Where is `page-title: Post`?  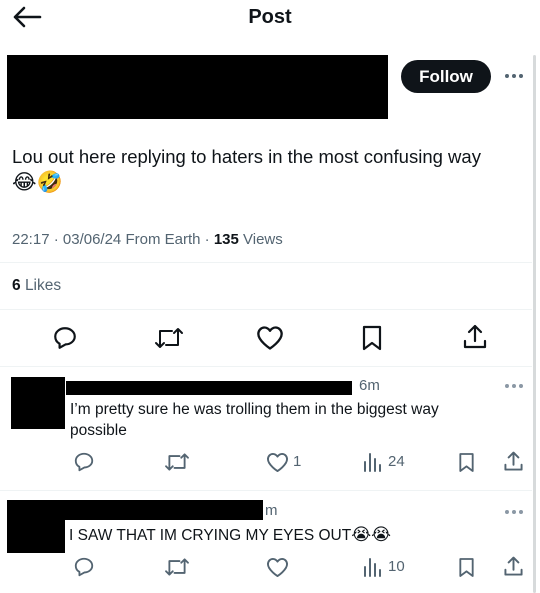
page-title: Post is located at coordinates (270, 17).